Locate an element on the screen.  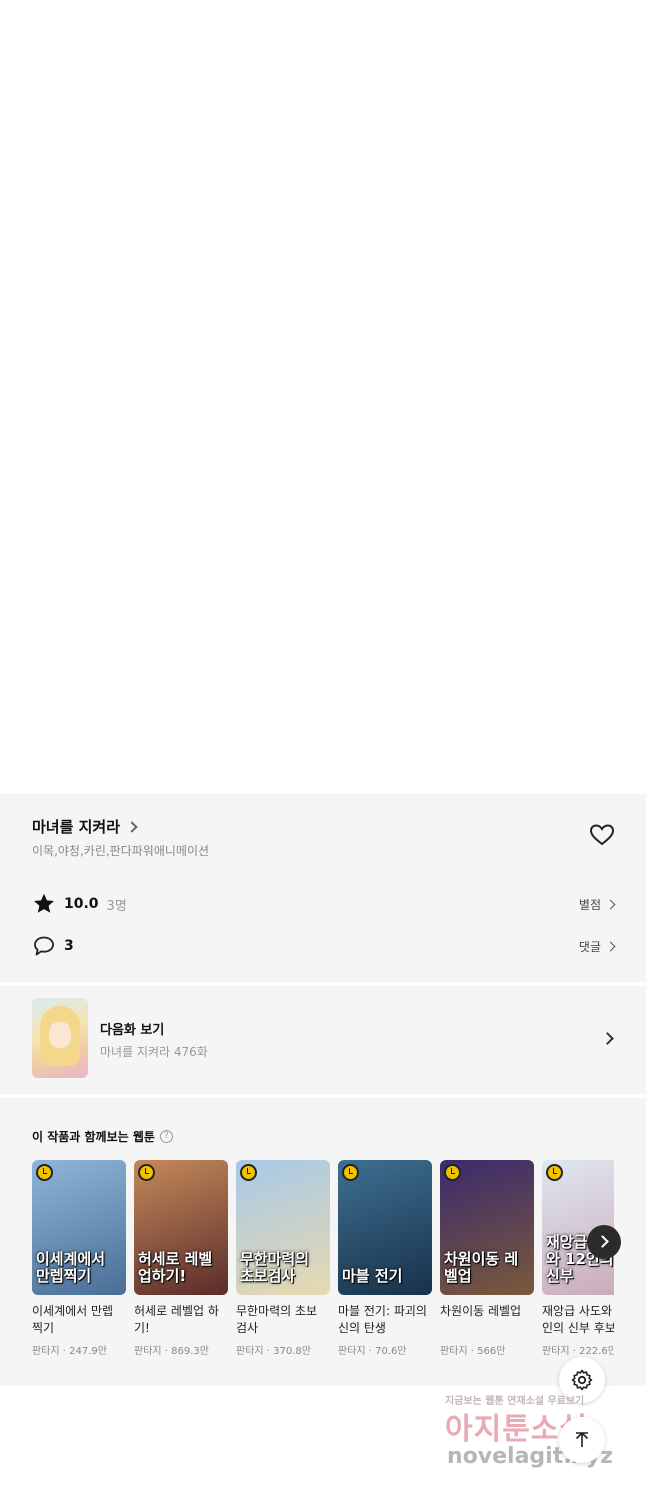
rating-count: 3명 is located at coordinates (116, 906).